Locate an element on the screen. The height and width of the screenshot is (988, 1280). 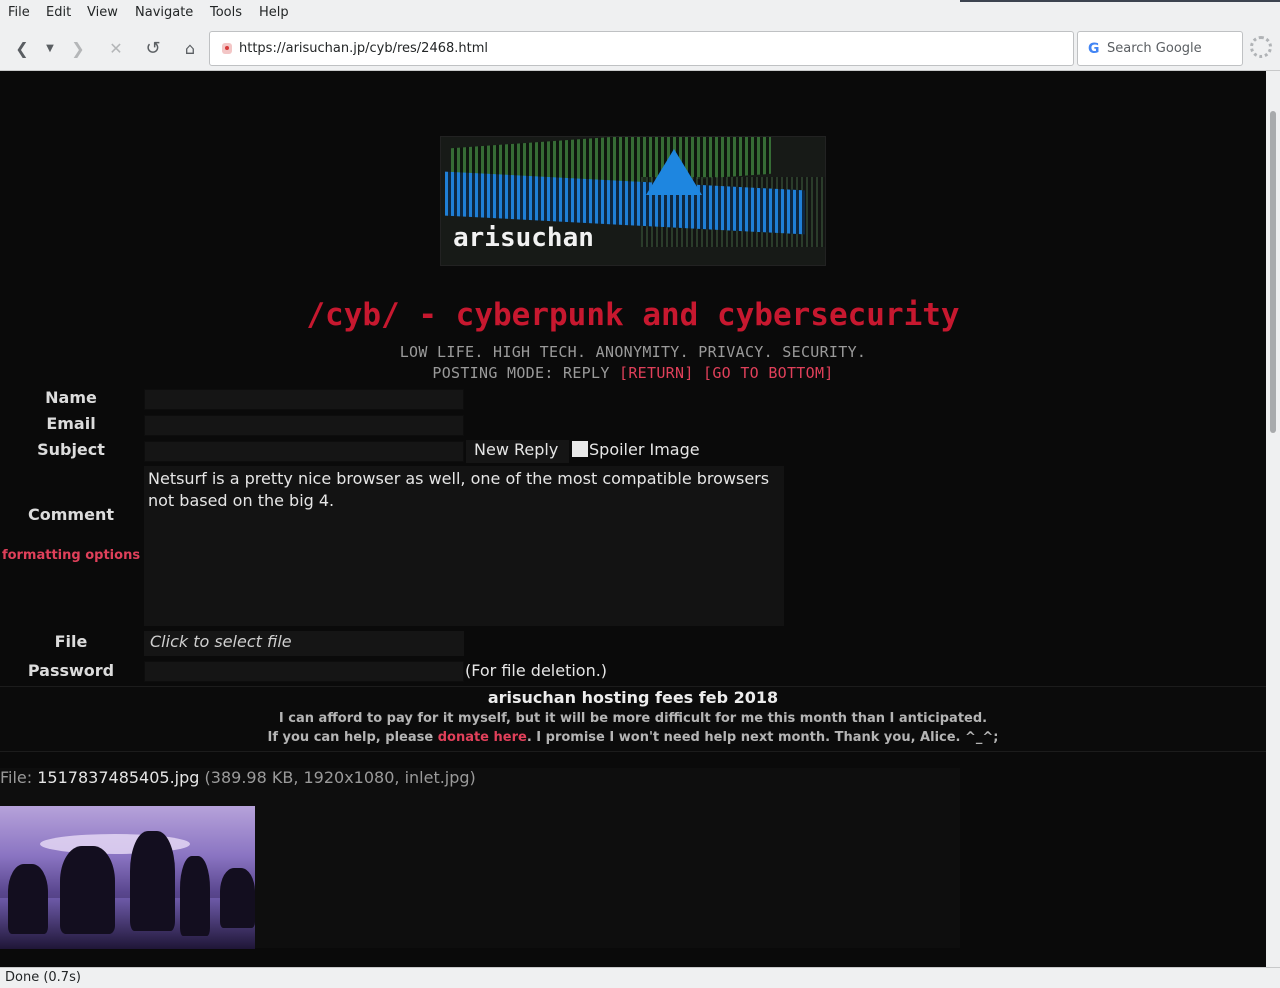
post-thumbnail-image is located at coordinates (127, 877).